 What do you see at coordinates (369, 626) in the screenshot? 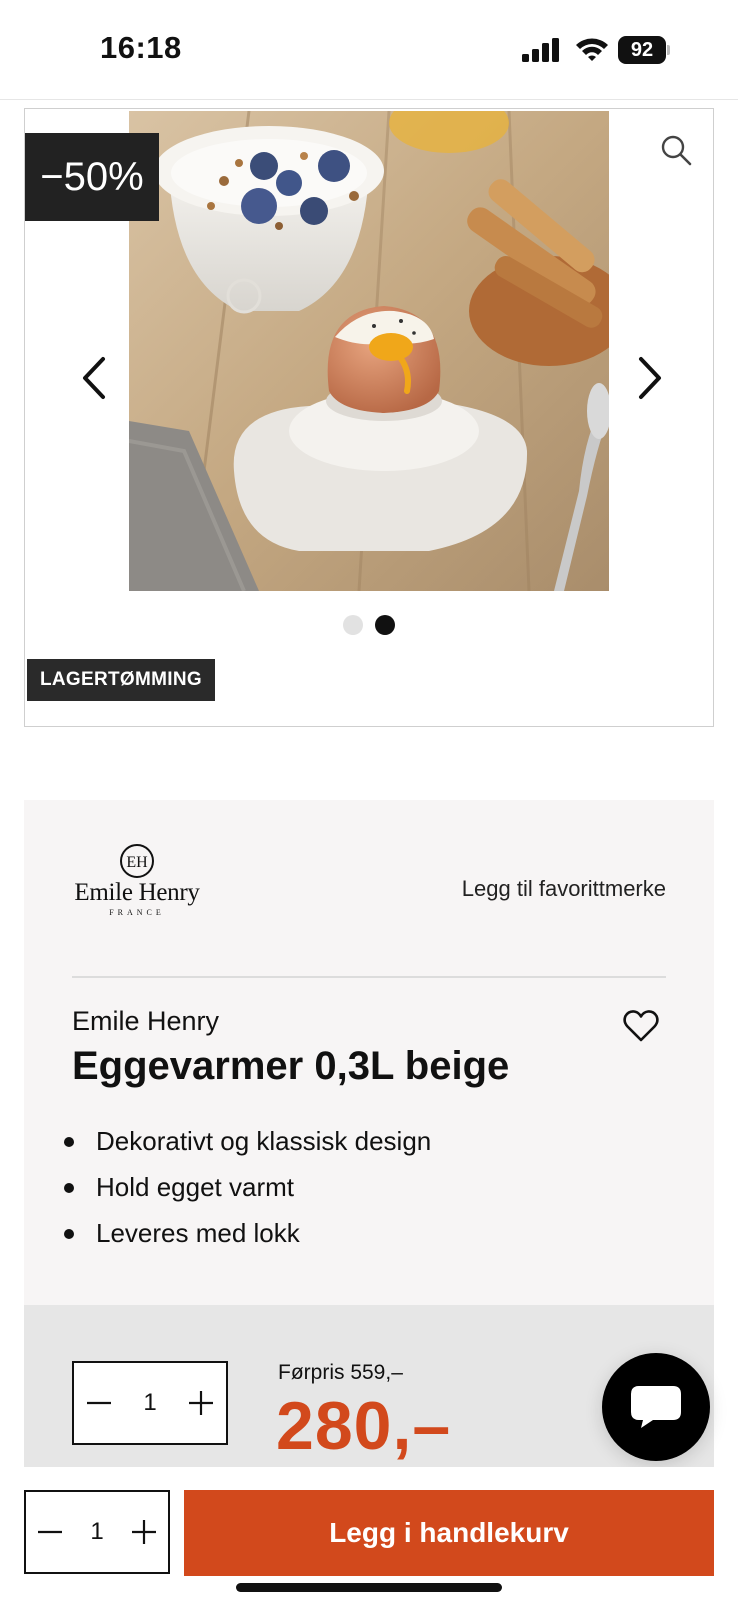
I see `carousel-dots` at bounding box center [369, 626].